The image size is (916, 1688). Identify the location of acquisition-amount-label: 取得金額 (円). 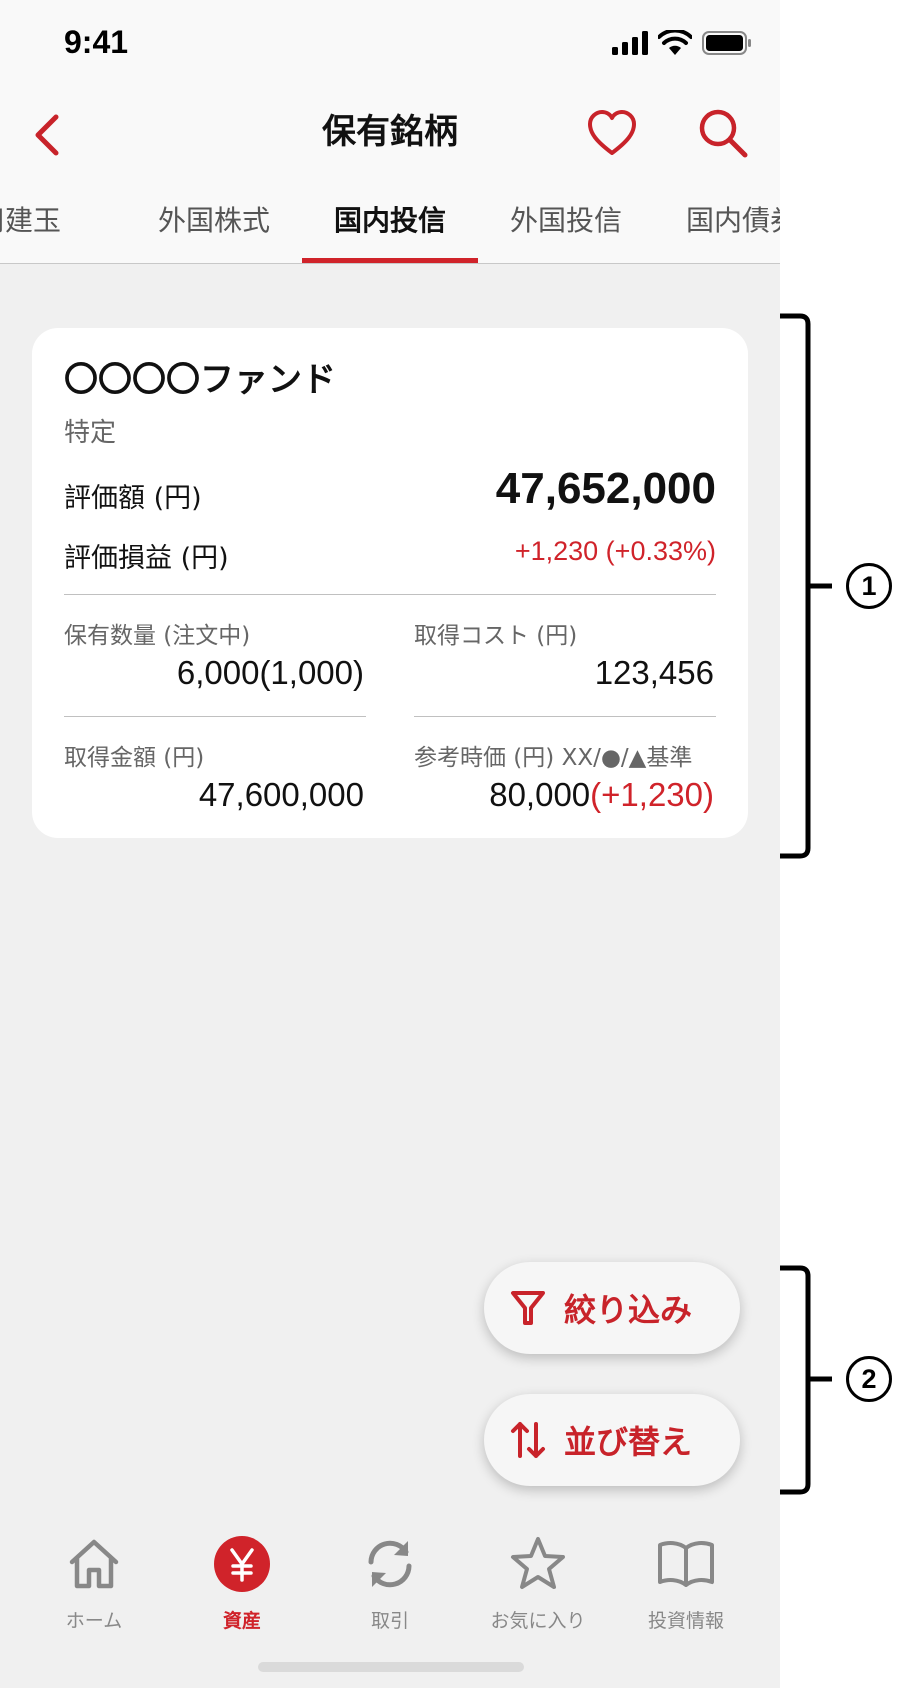
(134, 758).